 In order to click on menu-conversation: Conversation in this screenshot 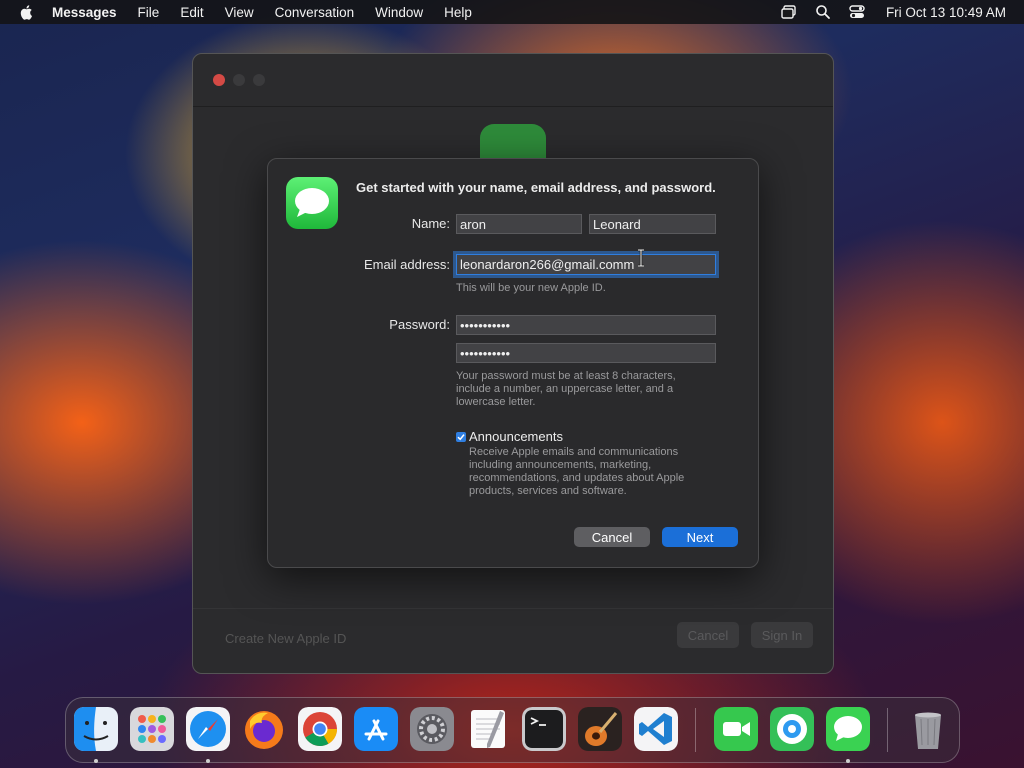, I will do `click(315, 12)`.